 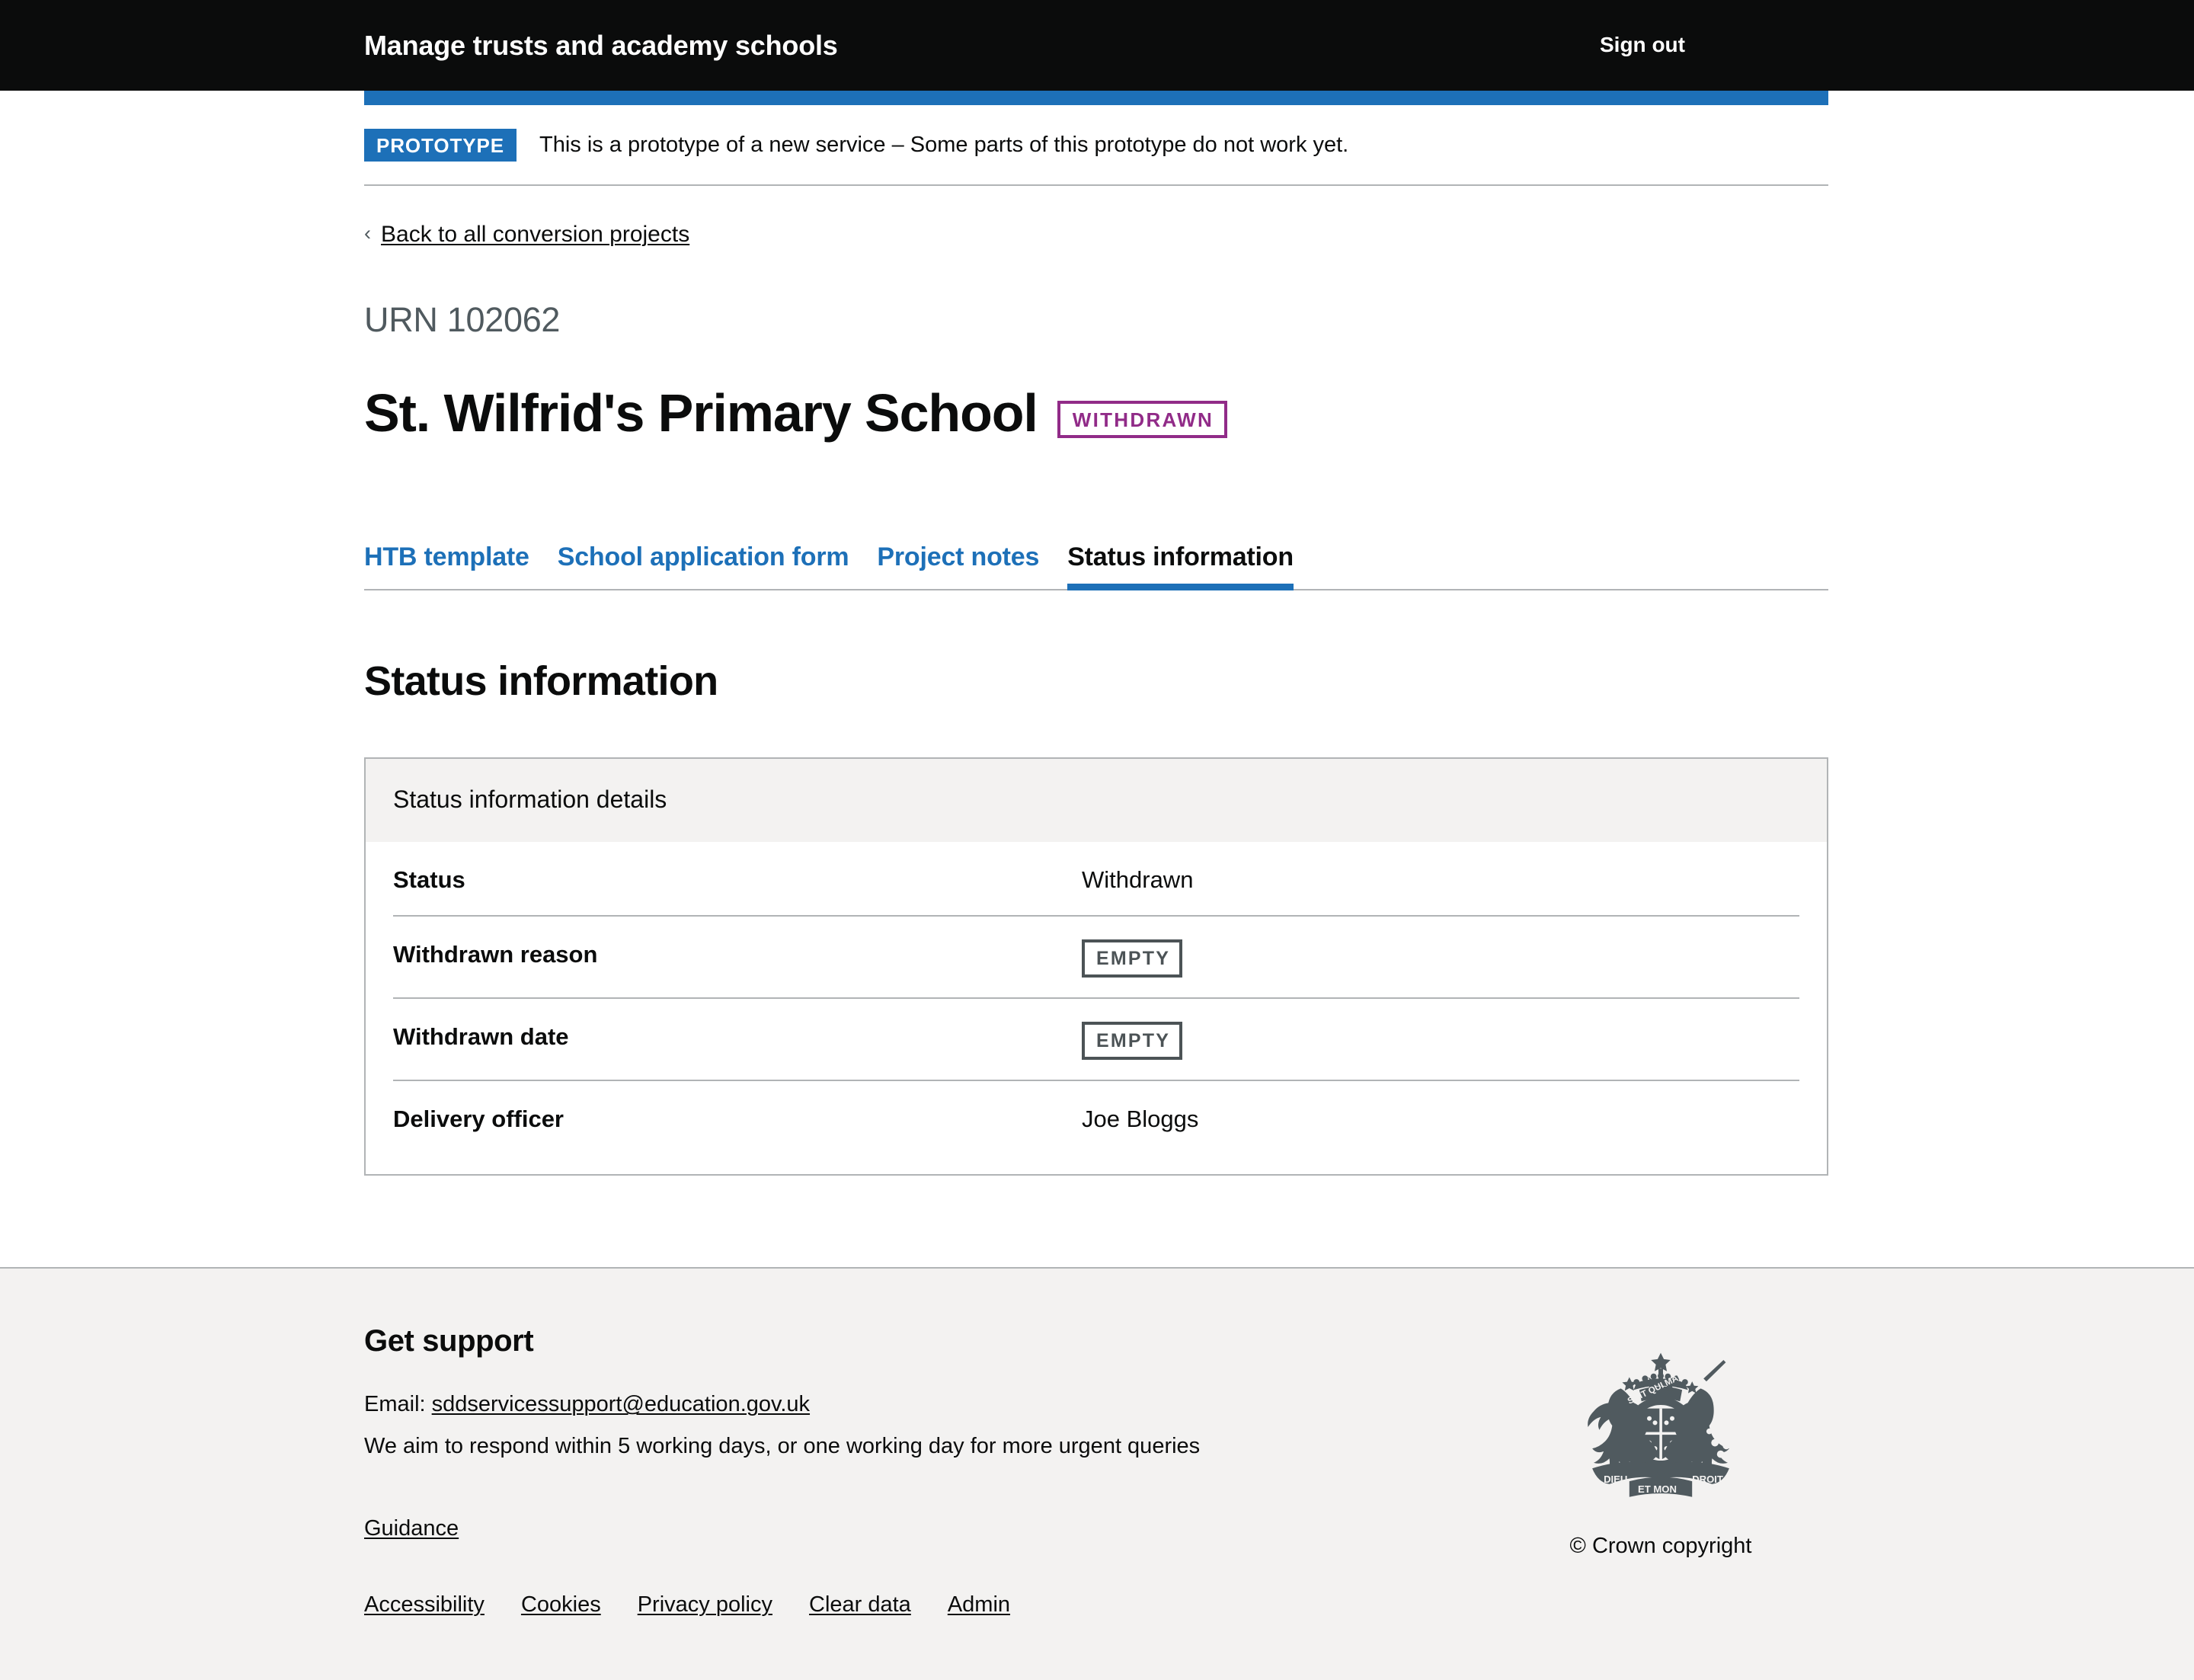 What do you see at coordinates (1096, 800) in the screenshot?
I see `summary-card-title: Status information details` at bounding box center [1096, 800].